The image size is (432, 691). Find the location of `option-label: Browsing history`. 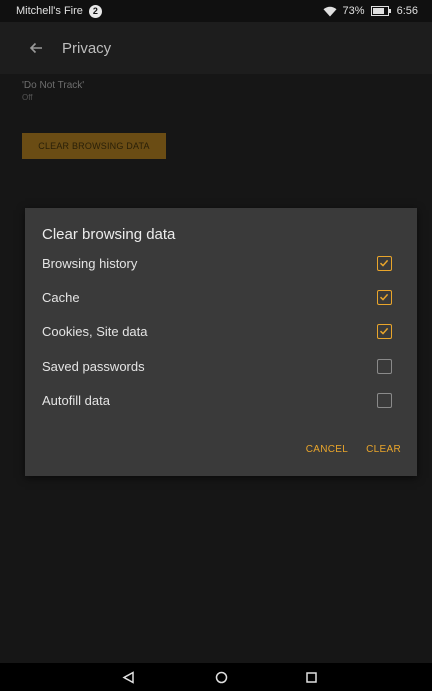

option-label: Browsing history is located at coordinates (90, 263).